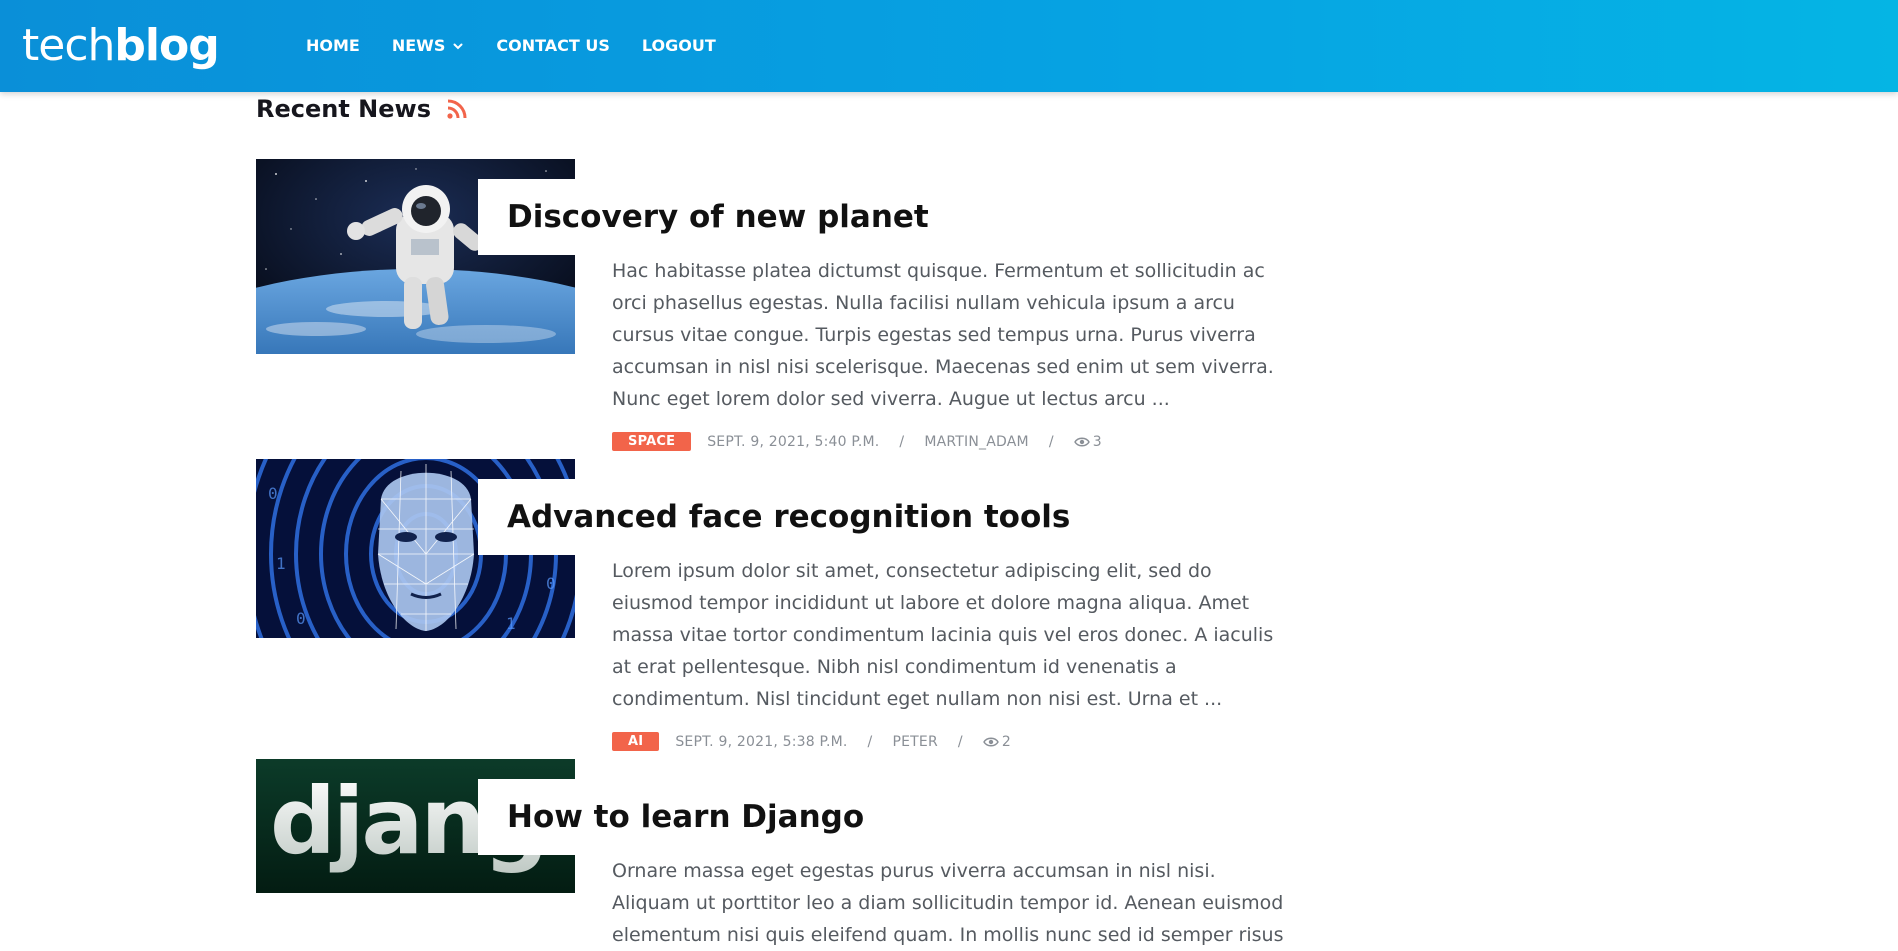 This screenshot has width=1898, height=951. What do you see at coordinates (457, 109) in the screenshot?
I see `rss-feed-icon` at bounding box center [457, 109].